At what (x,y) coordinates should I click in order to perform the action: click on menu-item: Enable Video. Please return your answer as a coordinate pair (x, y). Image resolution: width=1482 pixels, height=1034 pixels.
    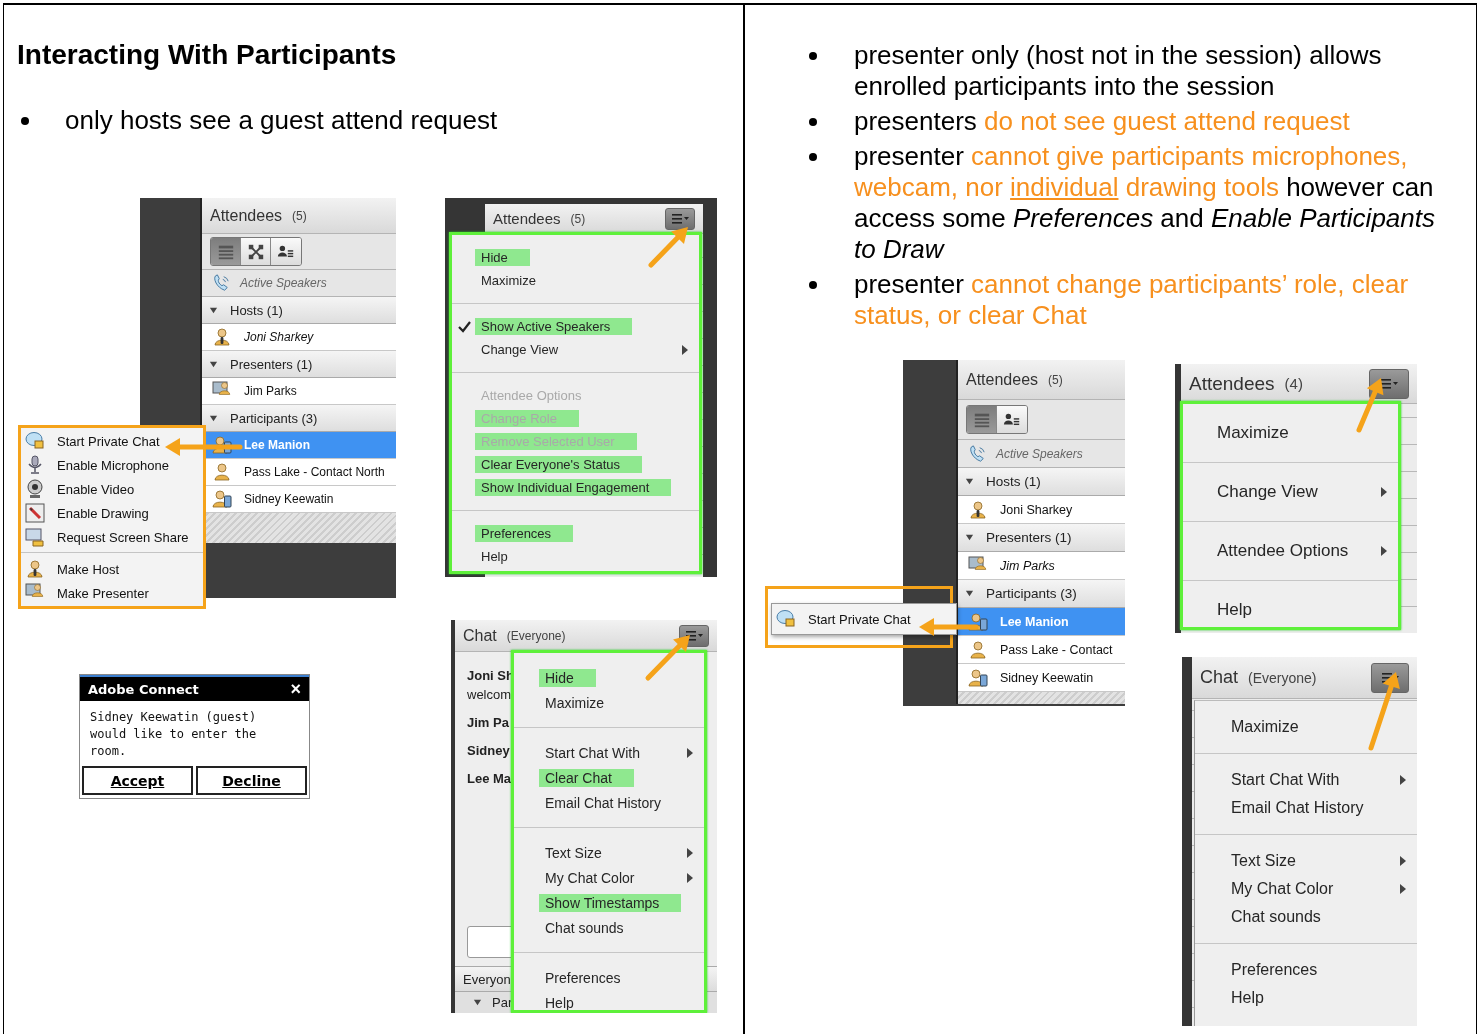
    Looking at the image, I should click on (112, 489).